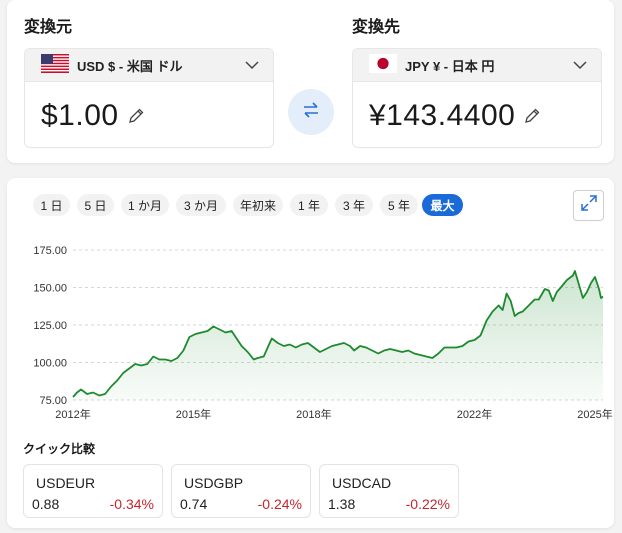  Describe the element at coordinates (50, 364) in the screenshot. I see `y-tick-label: 100.00` at that location.